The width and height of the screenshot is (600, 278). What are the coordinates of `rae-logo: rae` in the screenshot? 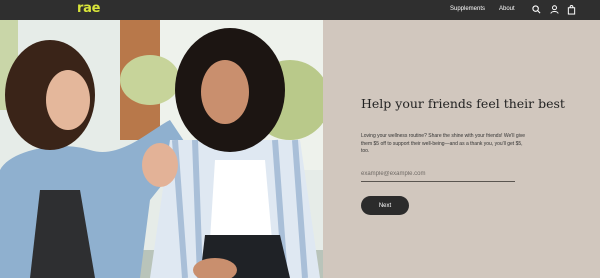 It's located at (88, 9).